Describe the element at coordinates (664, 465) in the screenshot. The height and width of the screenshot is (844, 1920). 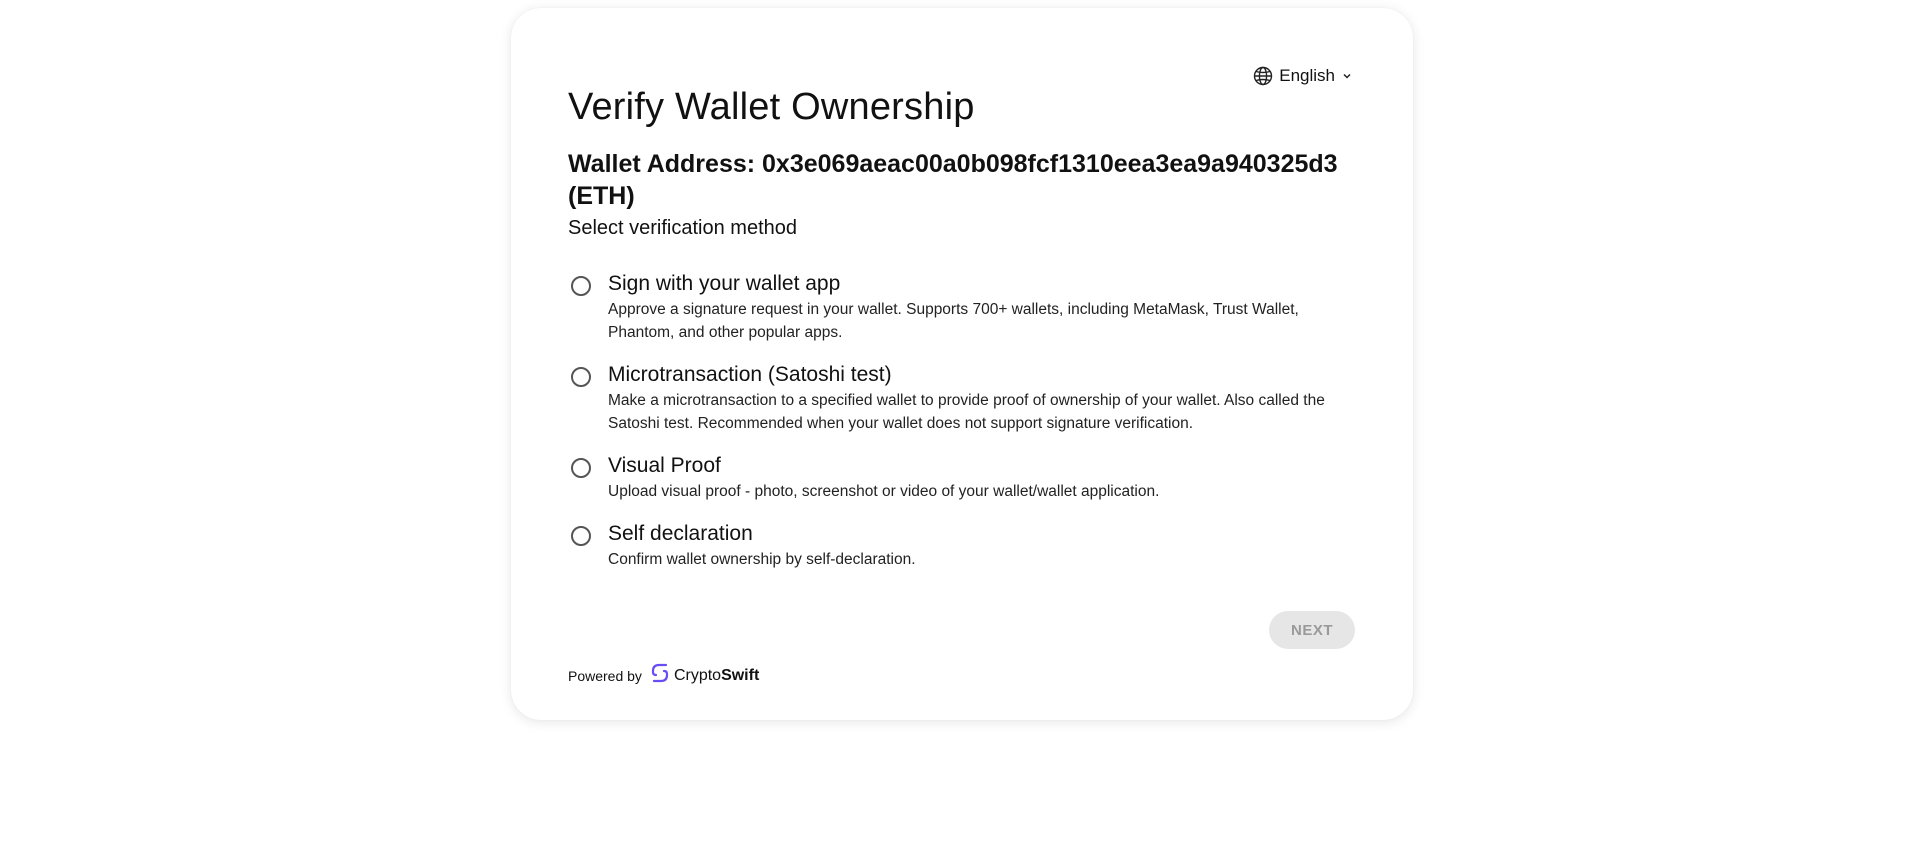
I see `option-title: Visual Proof` at that location.